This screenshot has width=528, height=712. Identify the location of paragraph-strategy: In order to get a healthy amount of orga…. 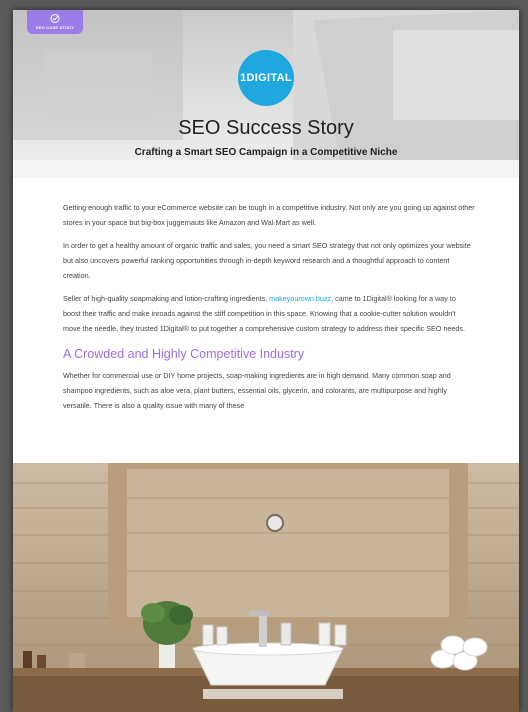
(267, 260).